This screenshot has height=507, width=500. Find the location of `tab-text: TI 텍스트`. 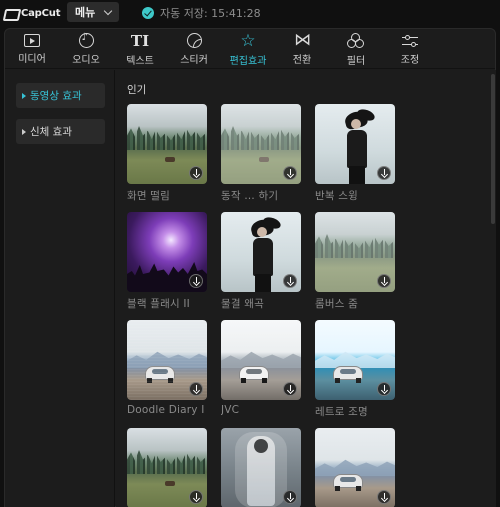

tab-text: TI 텍스트 is located at coordinates (140, 49).